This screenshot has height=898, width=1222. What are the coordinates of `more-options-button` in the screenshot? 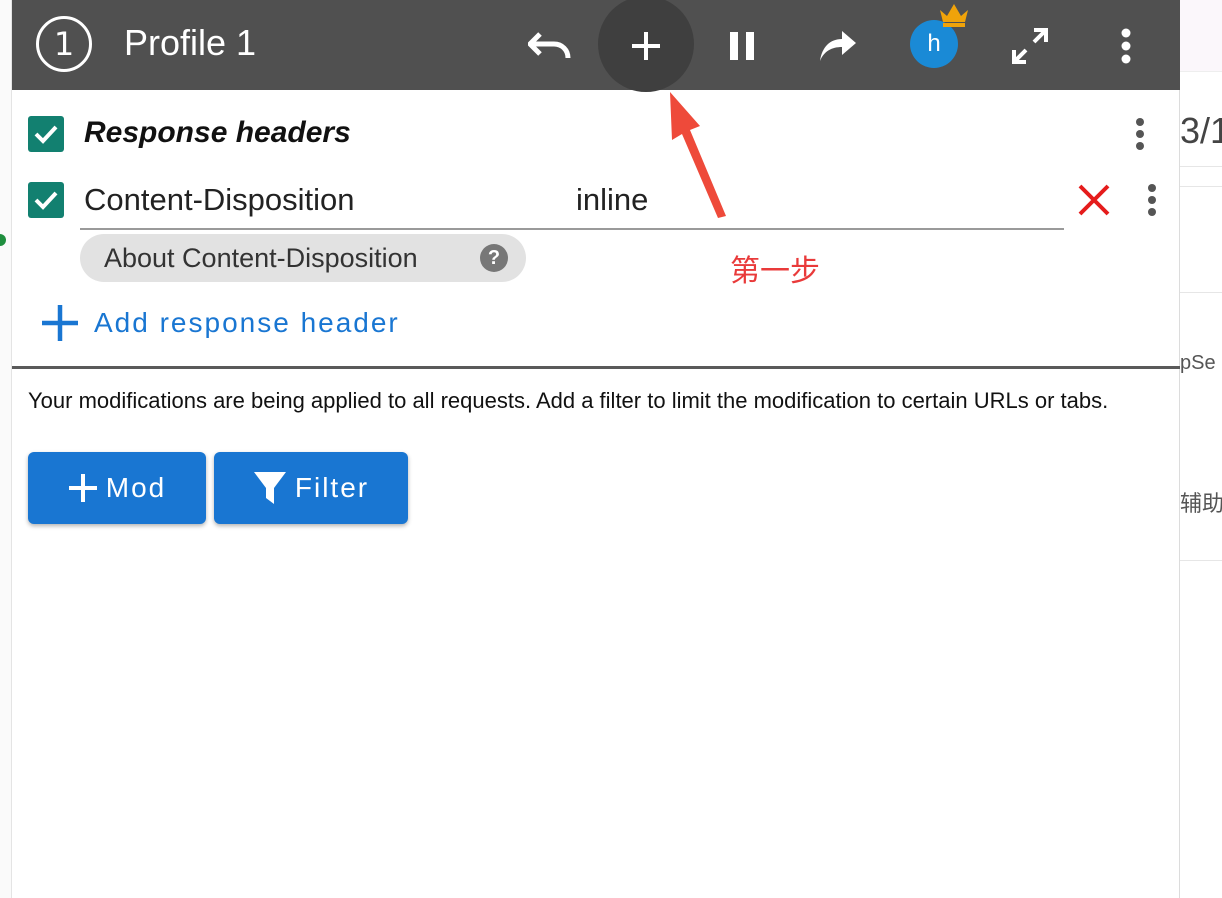 It's located at (1126, 46).